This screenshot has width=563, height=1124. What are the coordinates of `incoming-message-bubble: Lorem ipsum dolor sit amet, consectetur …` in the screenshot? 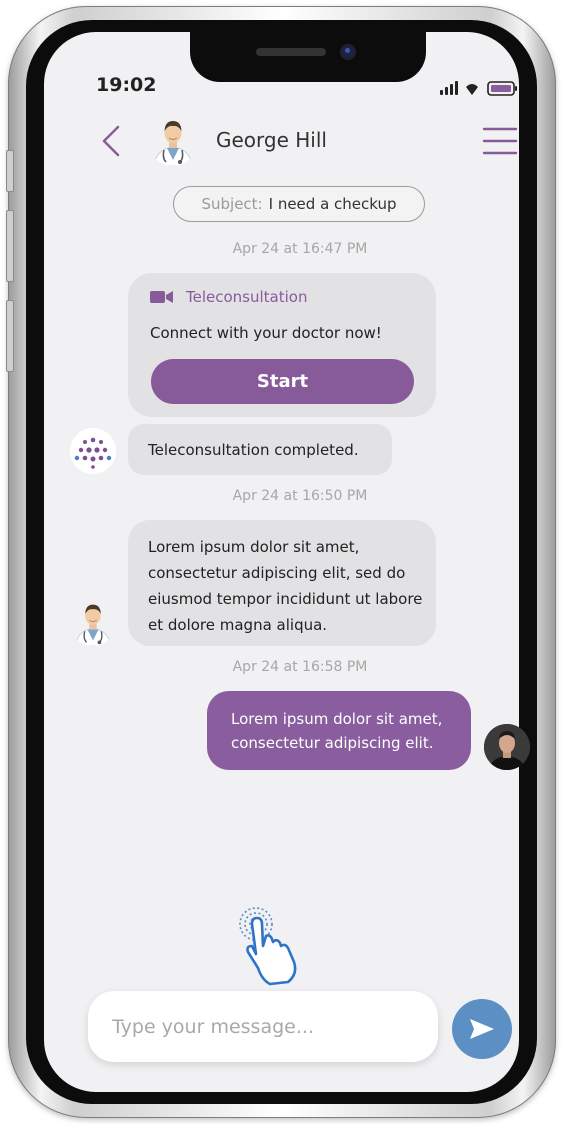 It's located at (282, 583).